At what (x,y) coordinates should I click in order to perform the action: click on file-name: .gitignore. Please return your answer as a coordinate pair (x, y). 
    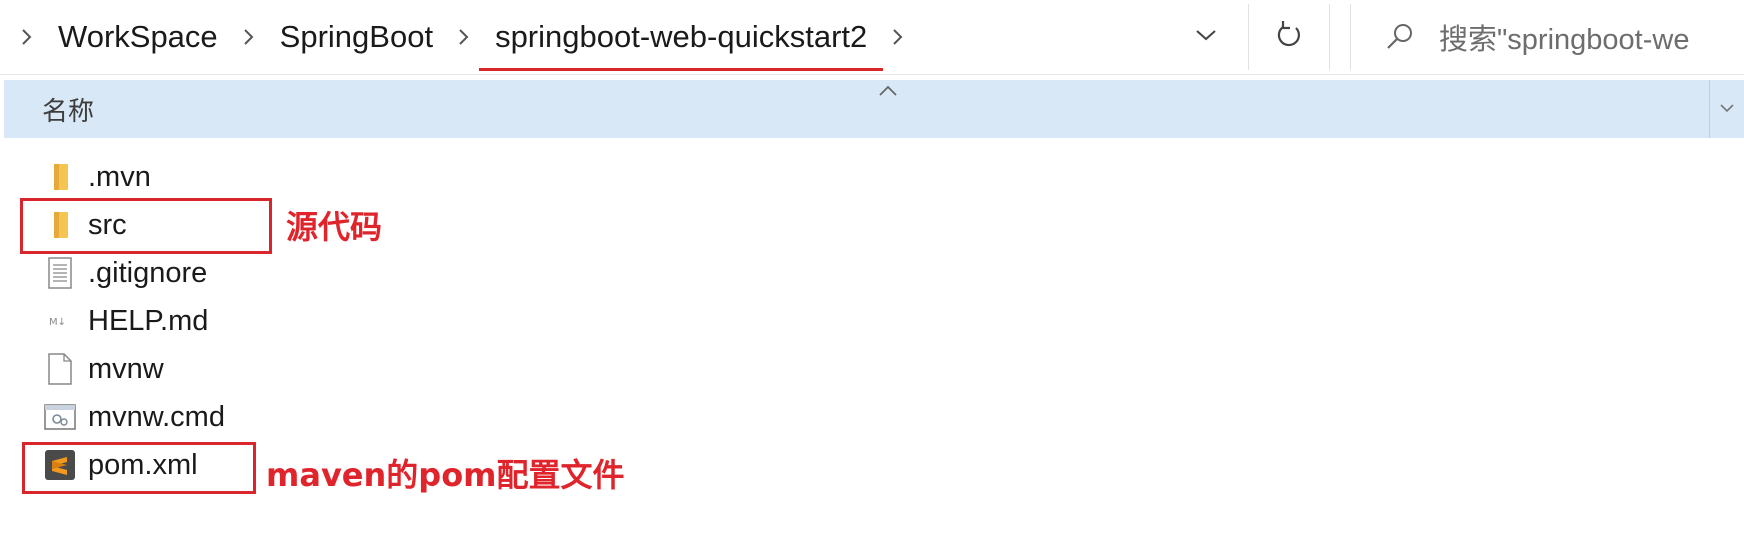
    Looking at the image, I should click on (148, 272).